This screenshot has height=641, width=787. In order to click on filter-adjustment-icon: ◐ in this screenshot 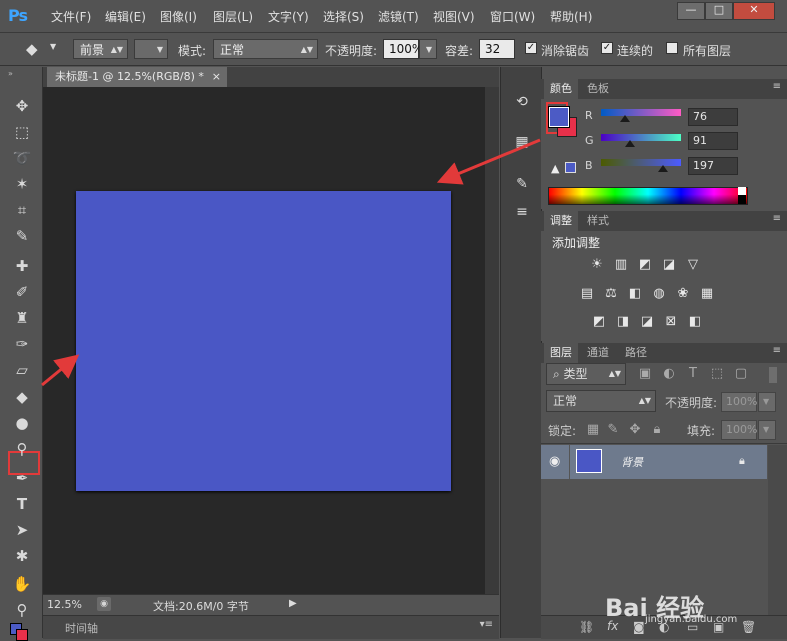, I will do `click(669, 374)`.